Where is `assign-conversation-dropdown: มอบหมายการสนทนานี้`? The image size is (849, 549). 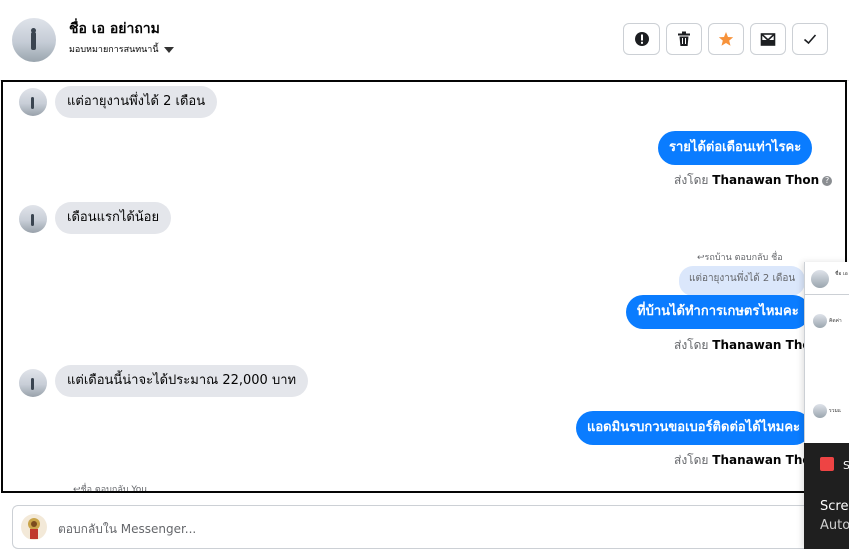
assign-conversation-dropdown: มอบหมายการสนทนานี้ is located at coordinates (121, 49).